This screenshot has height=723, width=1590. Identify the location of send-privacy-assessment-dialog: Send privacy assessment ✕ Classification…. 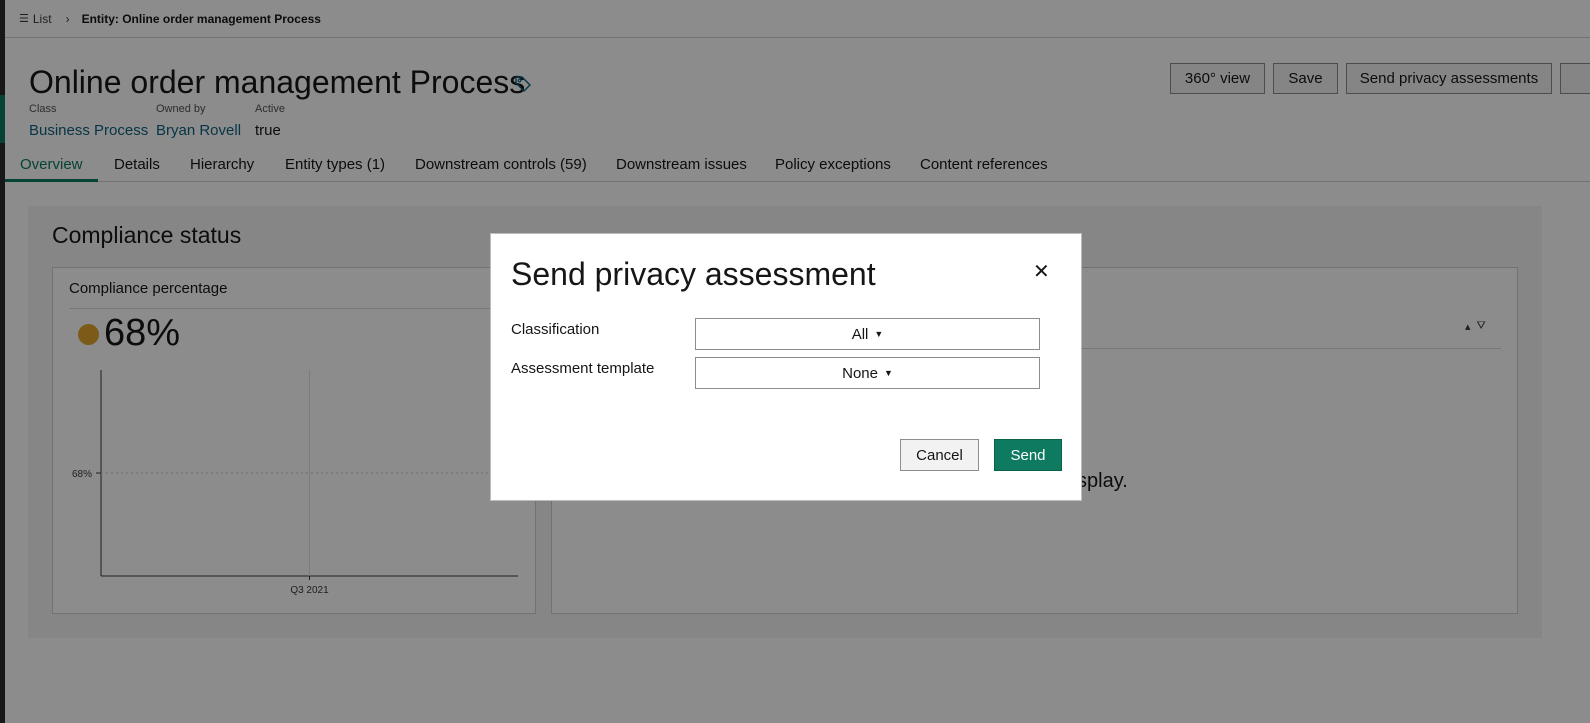
(786, 367).